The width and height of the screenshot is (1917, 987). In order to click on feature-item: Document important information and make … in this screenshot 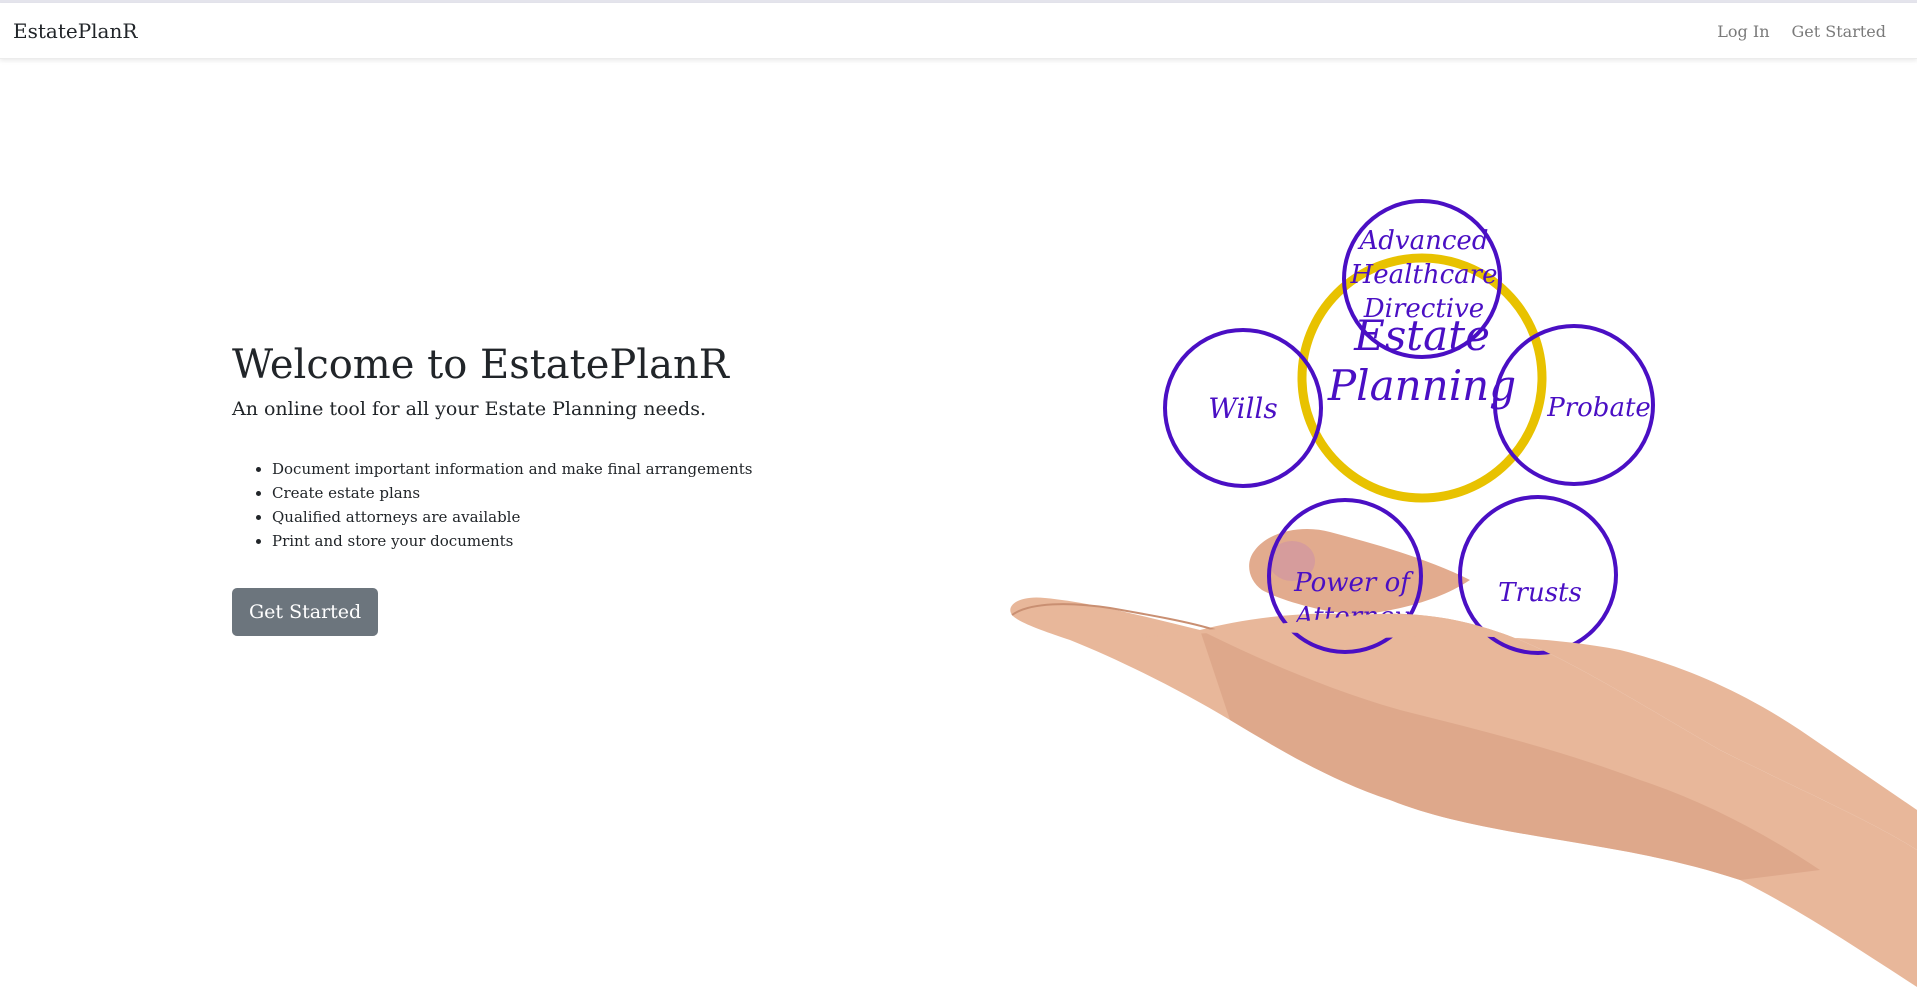, I will do `click(562, 469)`.